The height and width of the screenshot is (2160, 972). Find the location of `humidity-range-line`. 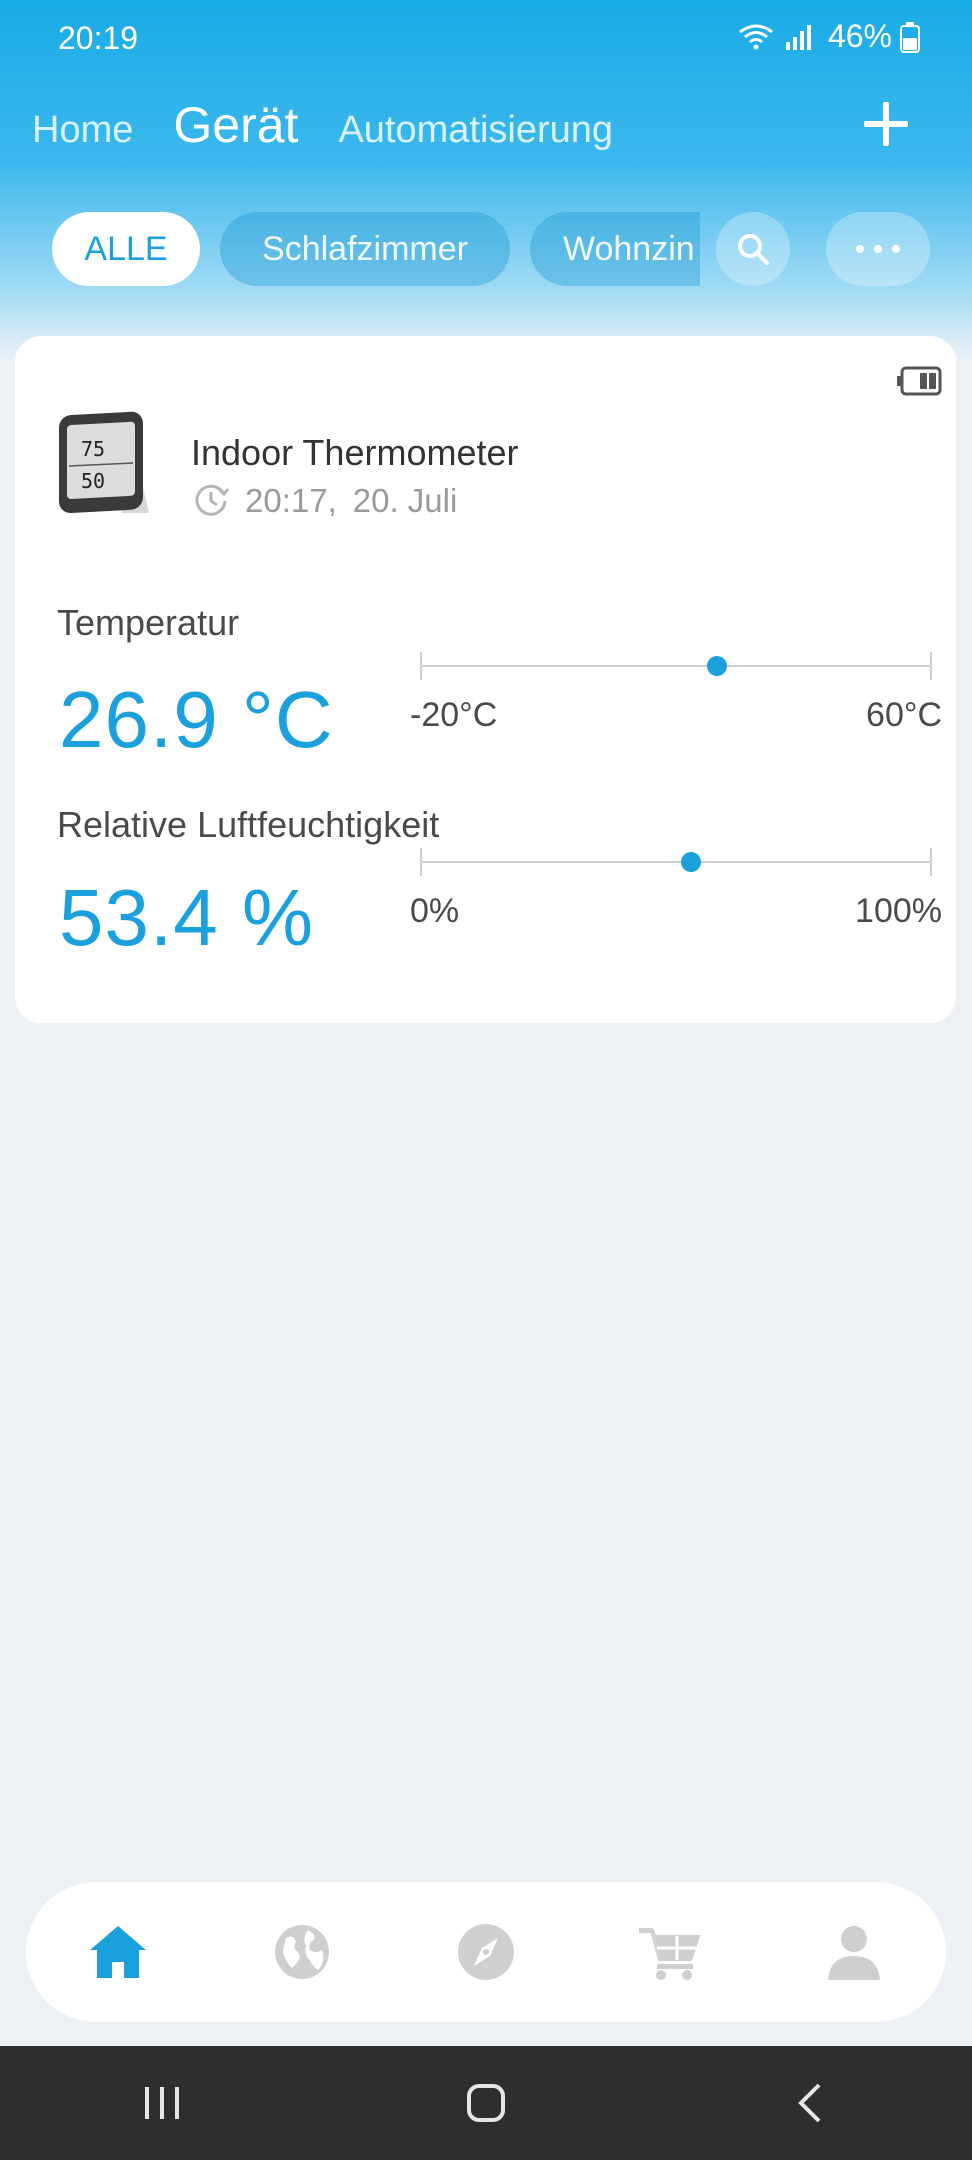

humidity-range-line is located at coordinates (676, 862).